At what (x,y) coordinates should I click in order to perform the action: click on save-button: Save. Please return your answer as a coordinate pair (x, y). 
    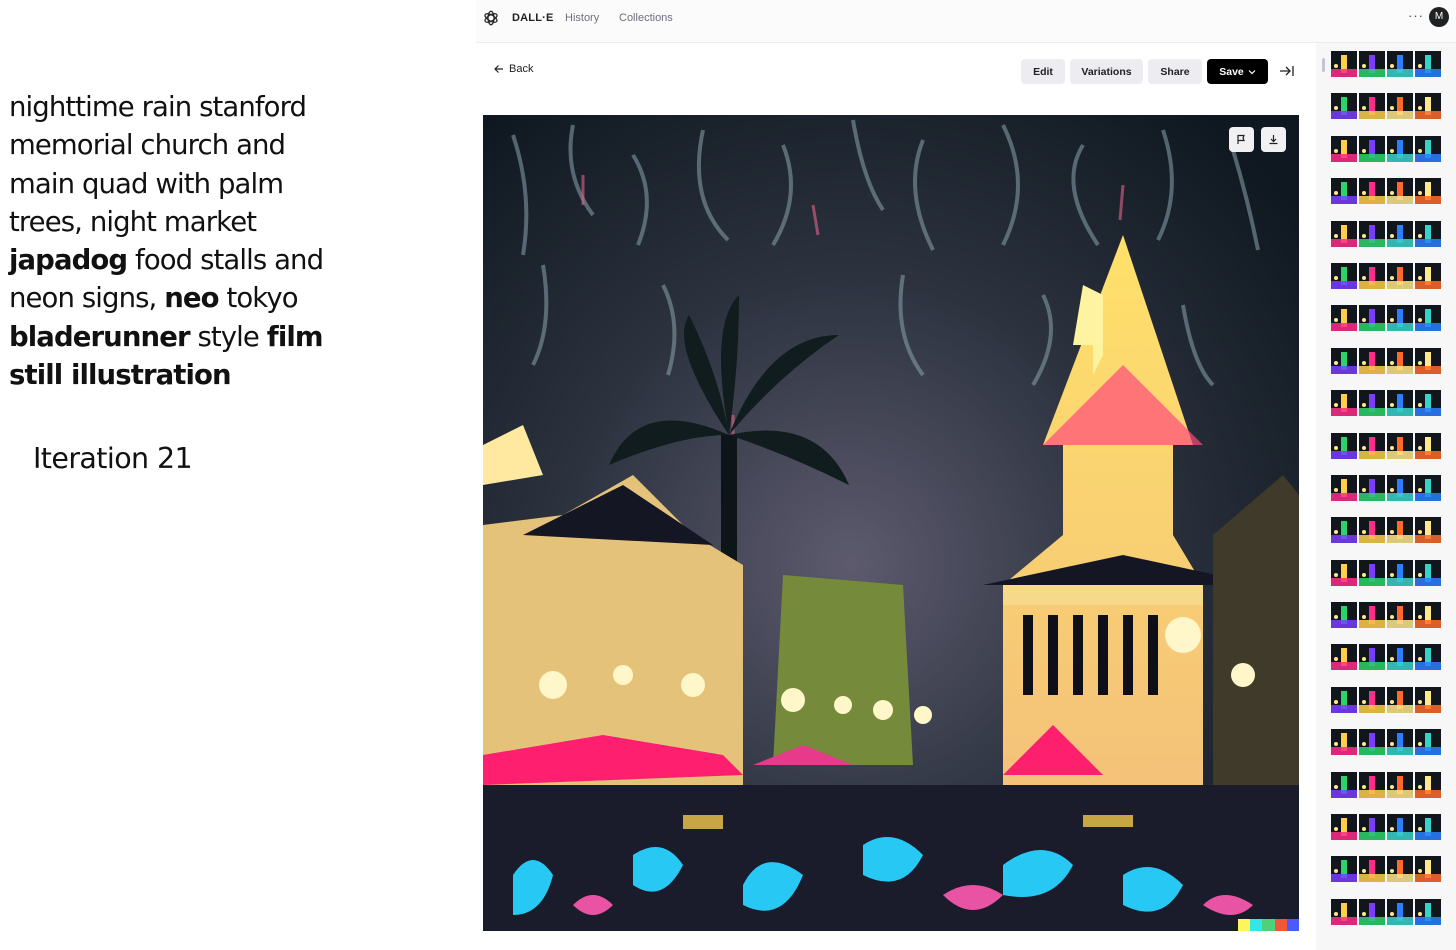
    Looking at the image, I should click on (1237, 71).